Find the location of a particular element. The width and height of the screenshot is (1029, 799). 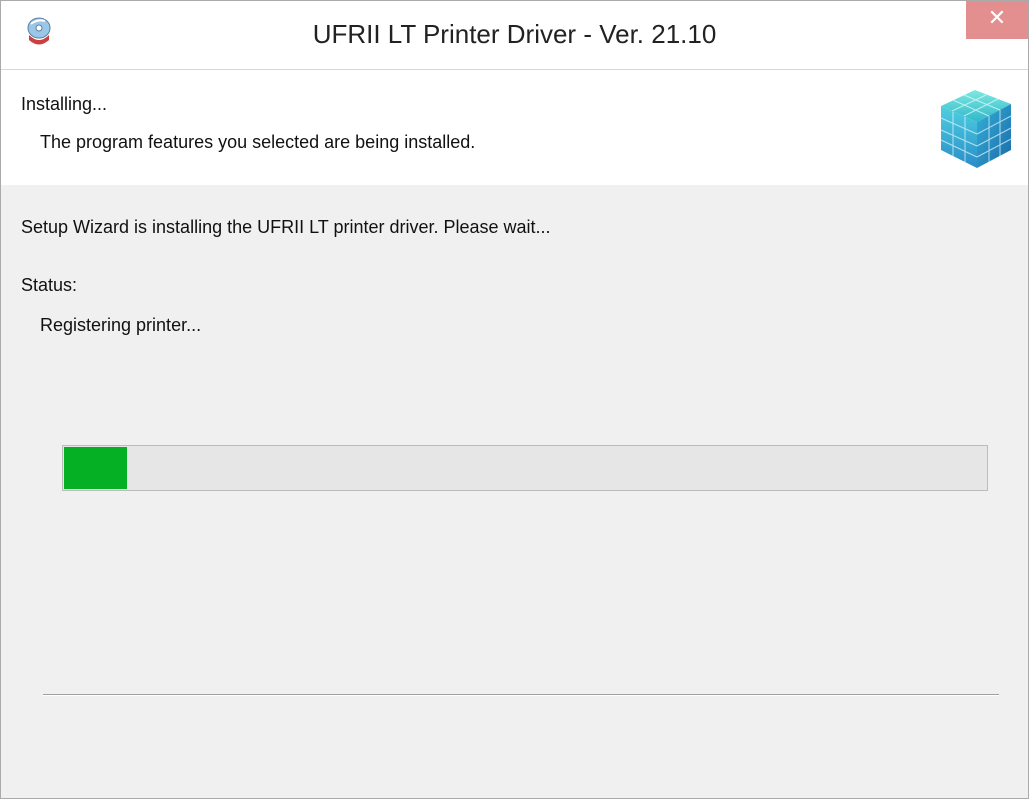

install-progress-bar is located at coordinates (525, 468).